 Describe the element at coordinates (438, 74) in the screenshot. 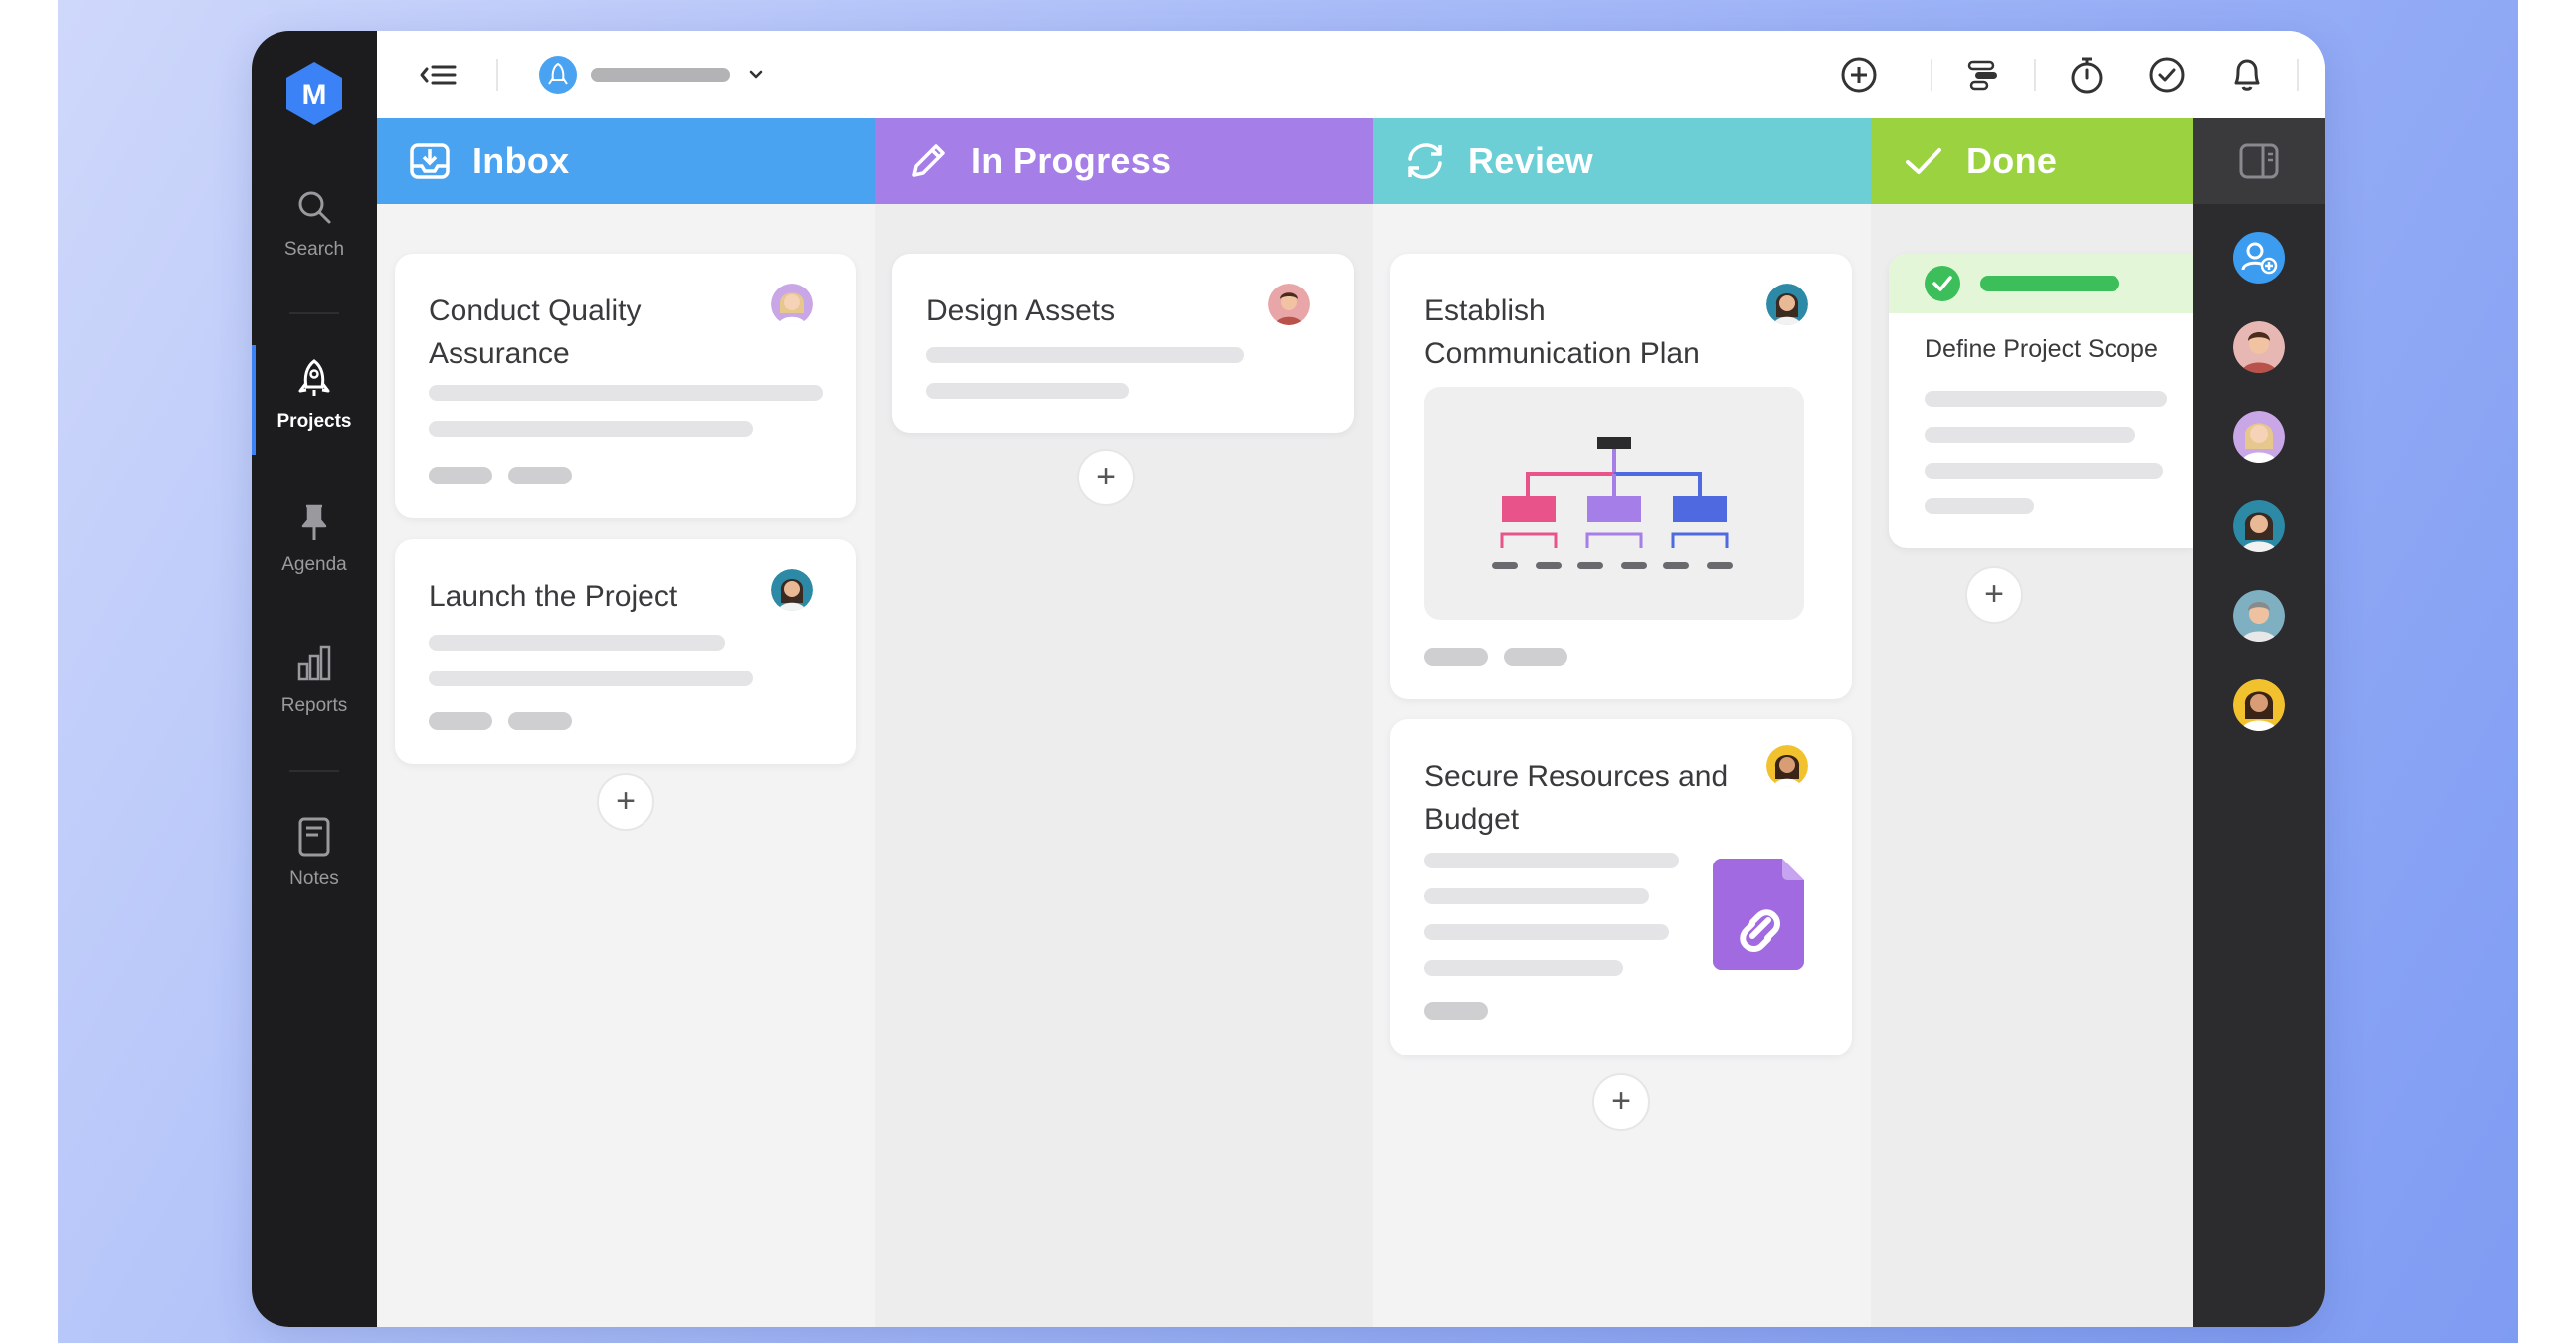

I see `collapse-menu-icon` at that location.